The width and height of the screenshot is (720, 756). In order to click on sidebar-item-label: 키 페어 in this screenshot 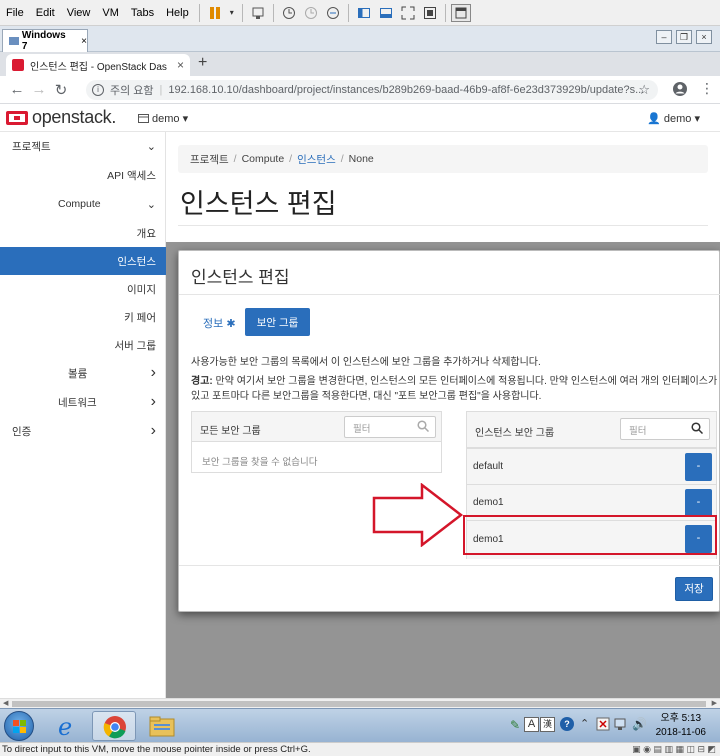, I will do `click(140, 317)`.